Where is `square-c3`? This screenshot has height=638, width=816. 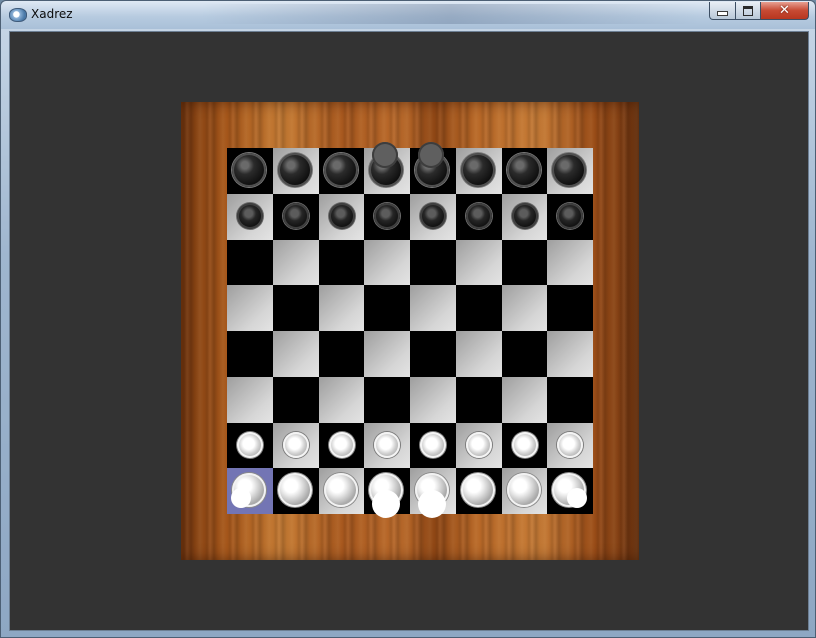
square-c3 is located at coordinates (341, 399).